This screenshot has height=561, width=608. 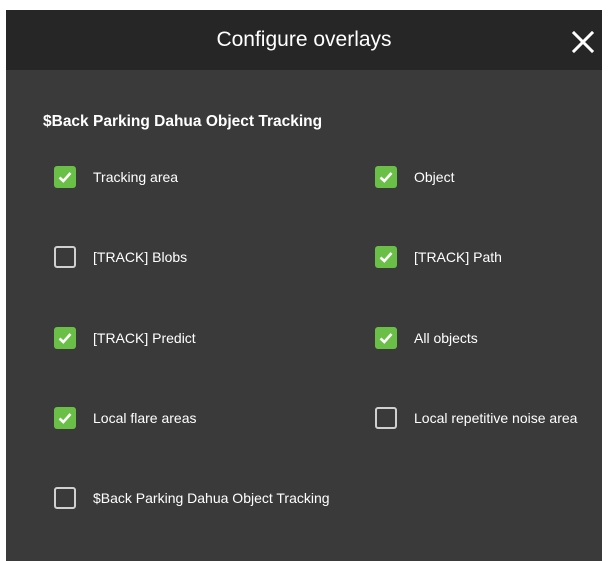 I want to click on option-label: [TRACK] Path, so click(x=458, y=257).